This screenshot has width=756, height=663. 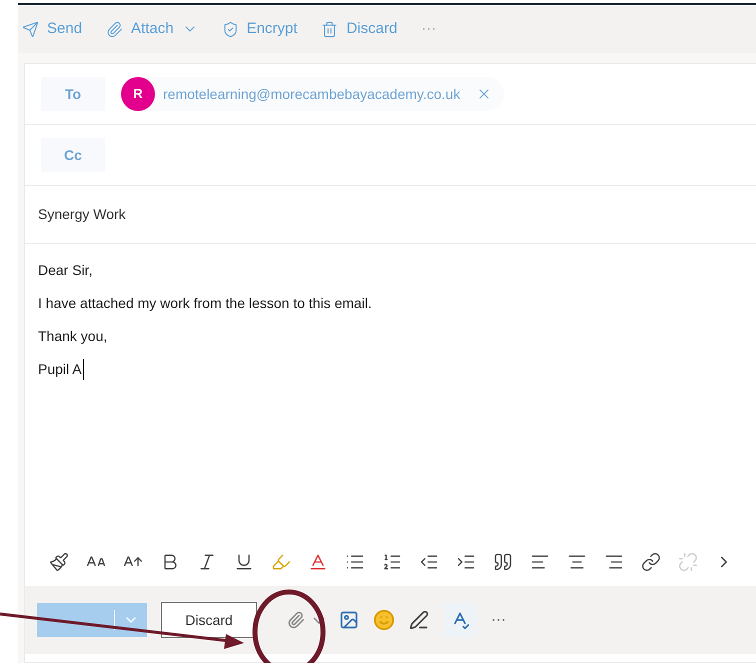 I want to click on link-icon, so click(x=651, y=562).